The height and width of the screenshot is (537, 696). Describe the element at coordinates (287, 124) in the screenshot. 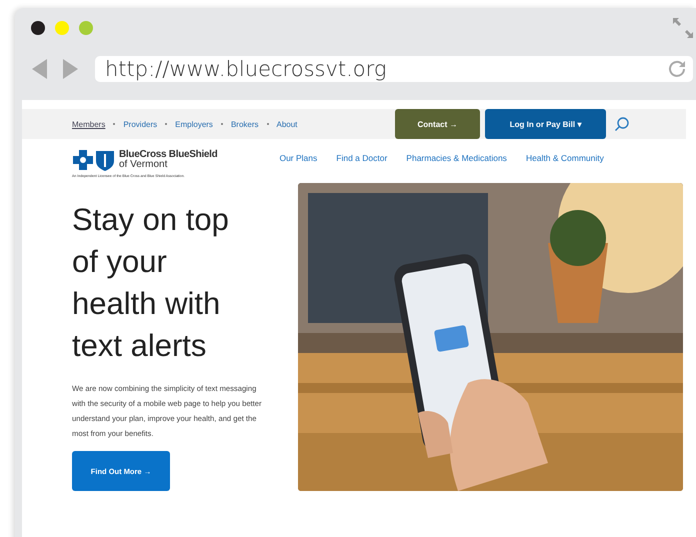

I see `nav-link: About` at that location.